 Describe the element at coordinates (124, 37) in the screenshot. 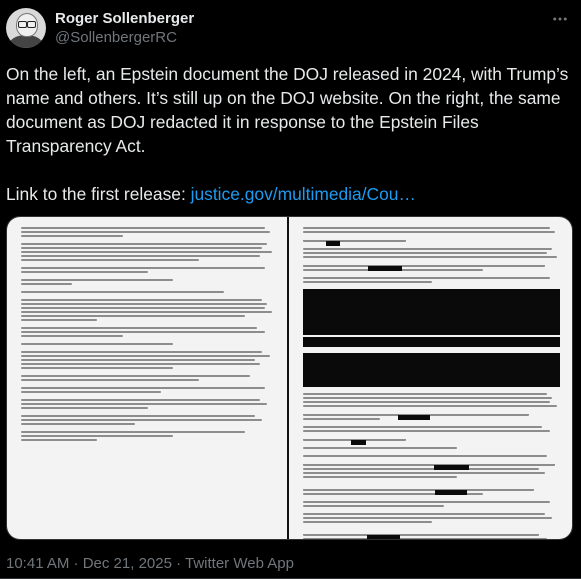

I see `author-handle: @SollenbergerRC` at that location.